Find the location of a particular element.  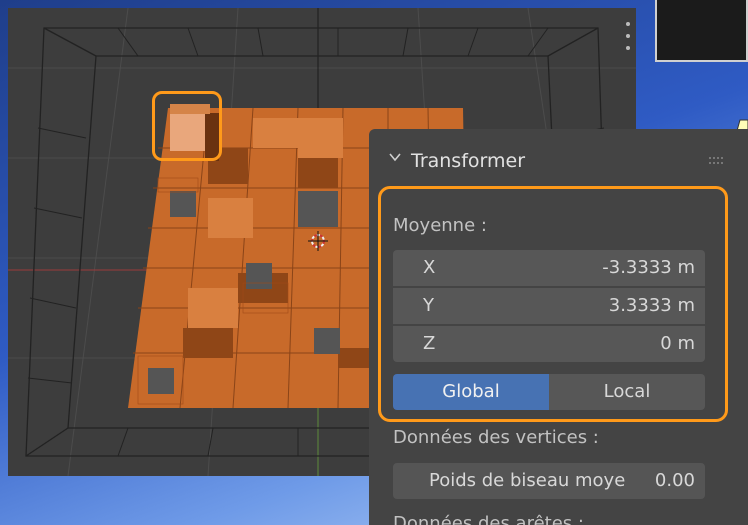

viewport-options-icon is located at coordinates (628, 38).